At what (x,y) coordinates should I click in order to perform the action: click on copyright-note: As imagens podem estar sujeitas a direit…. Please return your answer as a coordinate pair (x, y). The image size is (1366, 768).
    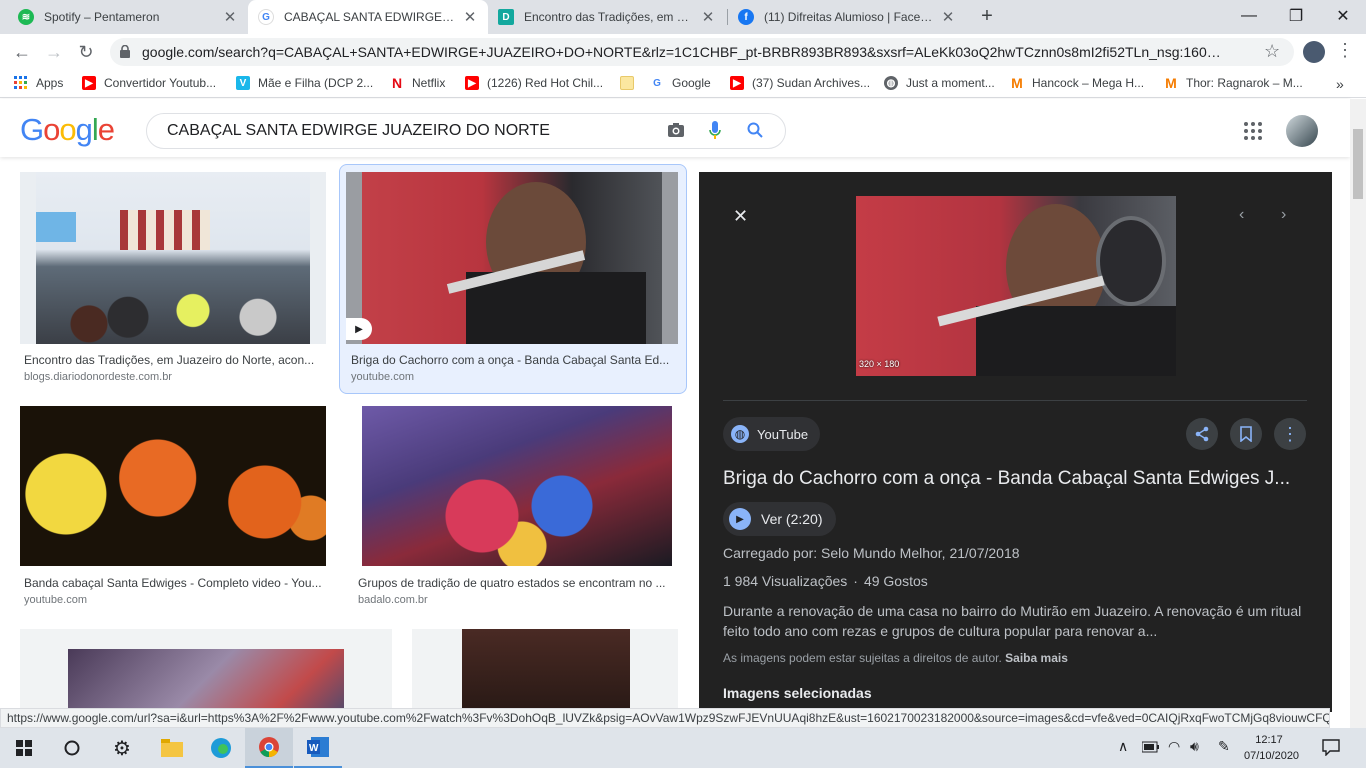
    Looking at the image, I should click on (895, 658).